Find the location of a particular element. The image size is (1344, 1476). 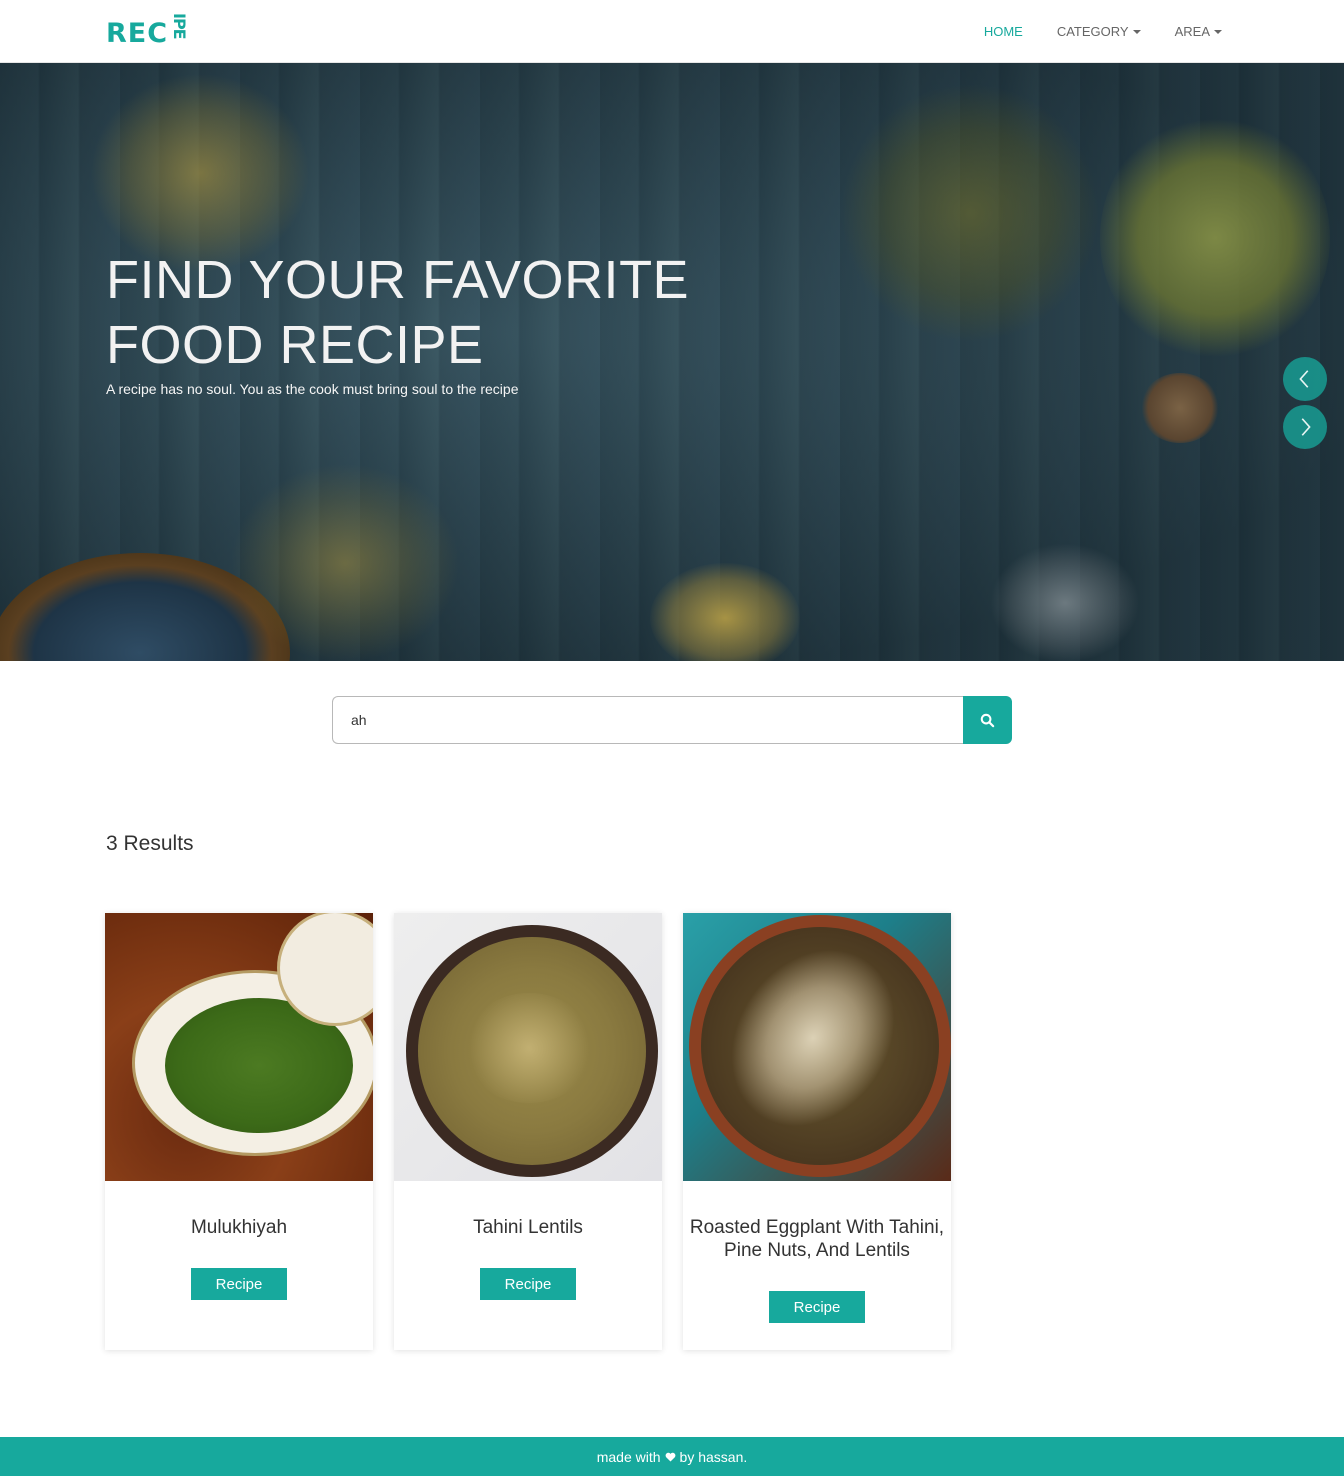

grapes-decoration is located at coordinates (1215, 238).